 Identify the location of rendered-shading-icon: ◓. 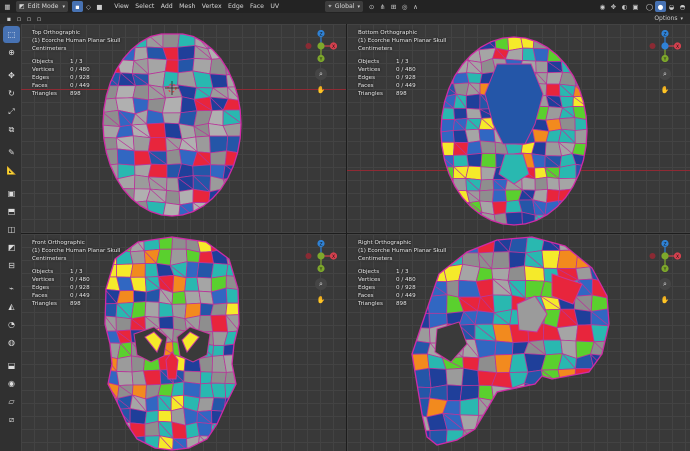
(682, 6).